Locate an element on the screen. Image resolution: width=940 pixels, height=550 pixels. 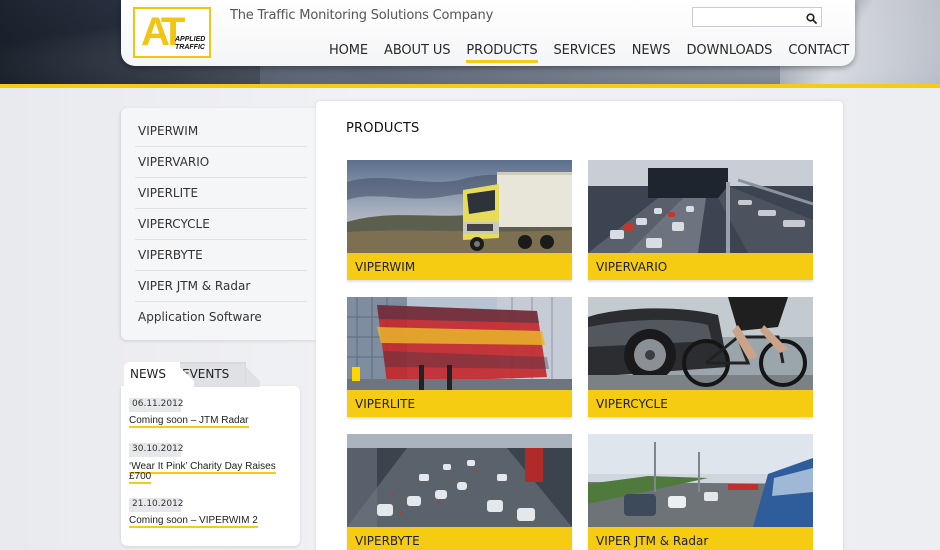
product-card-label: VIPERLITE is located at coordinates (459, 403).